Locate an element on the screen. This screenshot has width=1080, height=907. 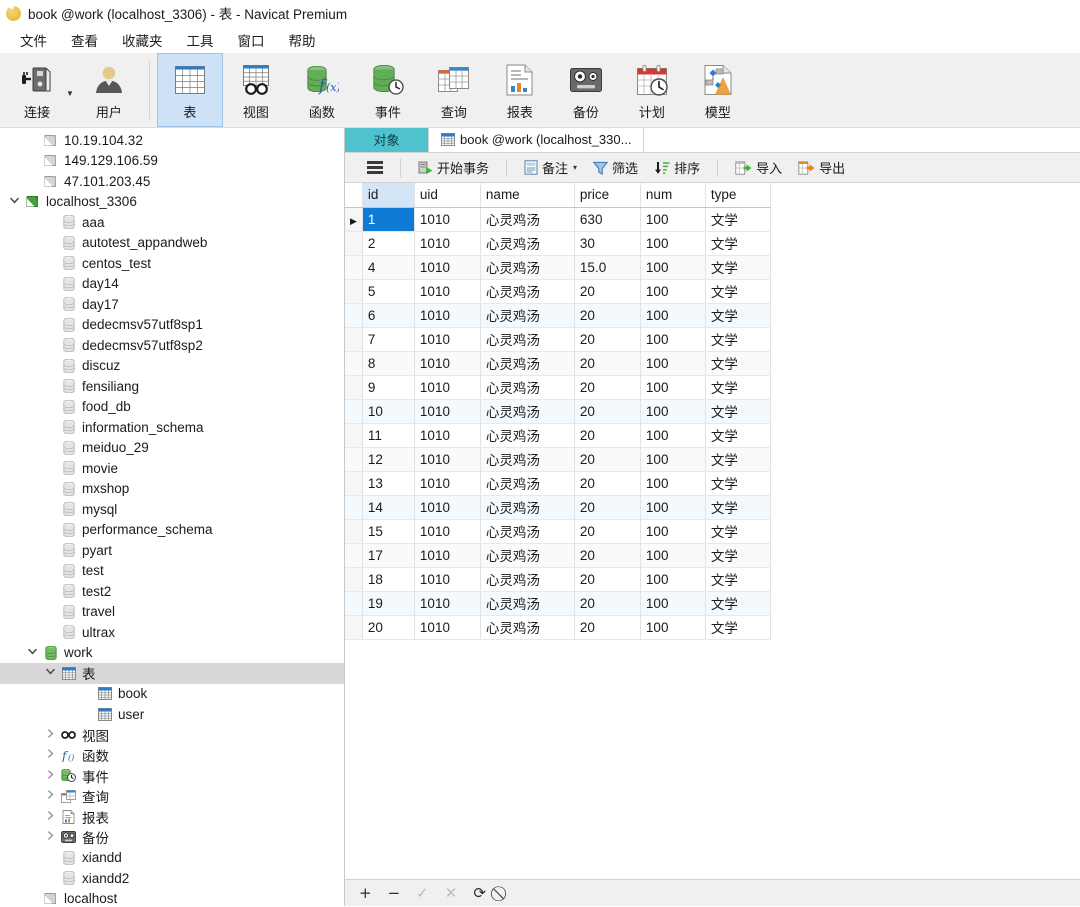
action-button-sort: 排序 is located at coordinates (677, 167).